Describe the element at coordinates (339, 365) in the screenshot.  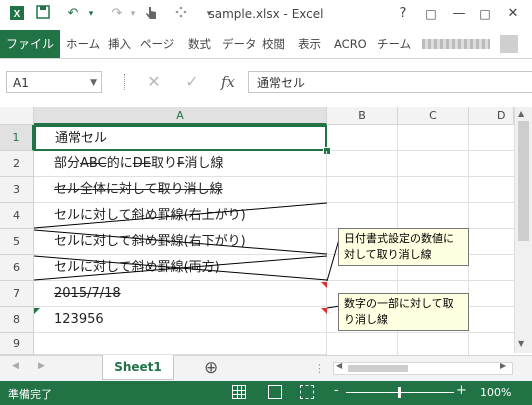
I see `scroll-left-icon: ◀` at that location.